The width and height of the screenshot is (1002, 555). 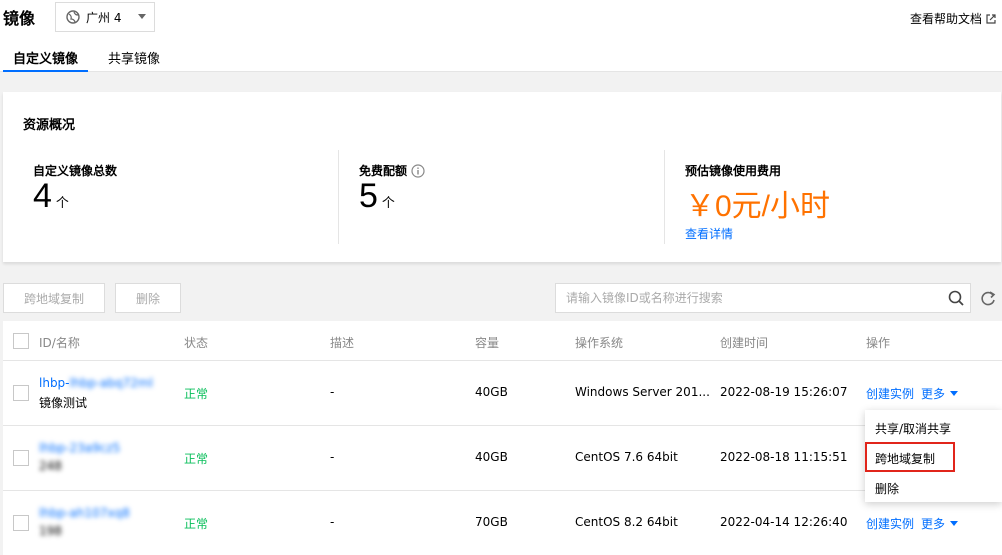 I want to click on region-label: 广州 4, so click(x=104, y=17).